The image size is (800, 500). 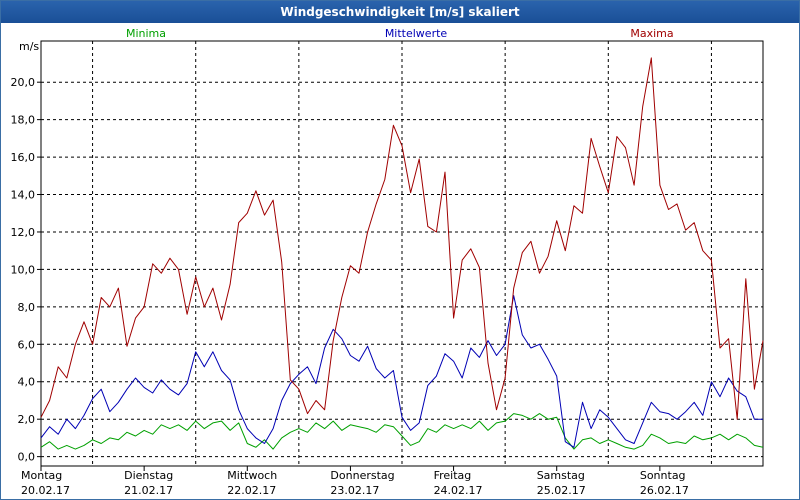 I want to click on x-tick-day-label: Freitag, so click(x=453, y=475).